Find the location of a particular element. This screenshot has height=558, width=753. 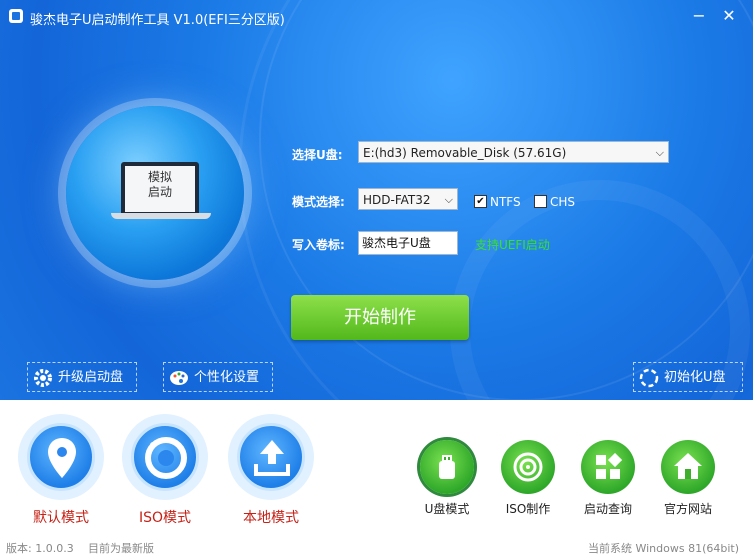

simulate-line2: 启动 is located at coordinates (159, 192).